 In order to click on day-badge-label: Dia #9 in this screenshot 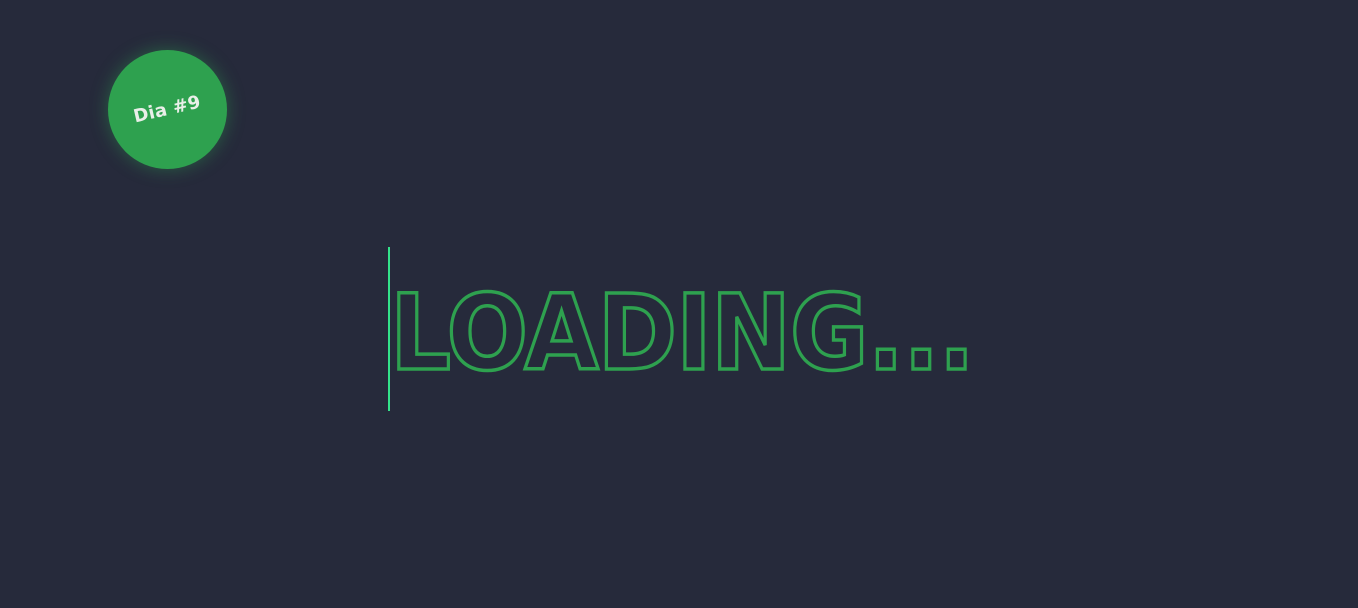, I will do `click(167, 109)`.